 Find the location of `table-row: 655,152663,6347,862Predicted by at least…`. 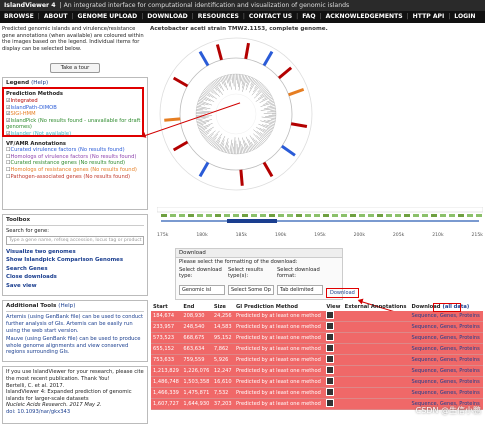

table-row: 655,152663,6347,862Predicted by at least… is located at coordinates (317, 349).